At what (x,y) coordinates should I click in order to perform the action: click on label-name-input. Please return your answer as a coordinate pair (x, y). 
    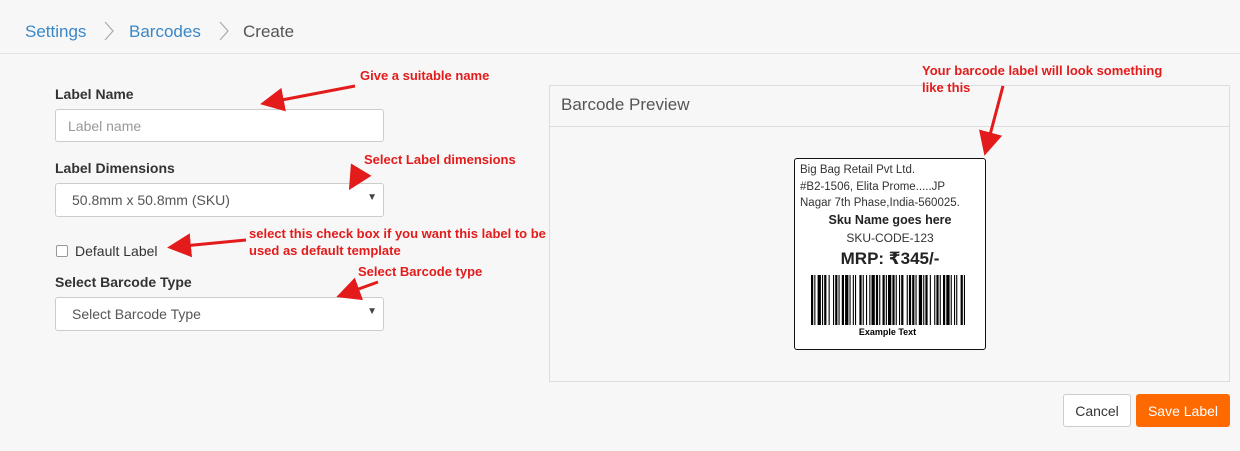
    Looking at the image, I should click on (219, 125).